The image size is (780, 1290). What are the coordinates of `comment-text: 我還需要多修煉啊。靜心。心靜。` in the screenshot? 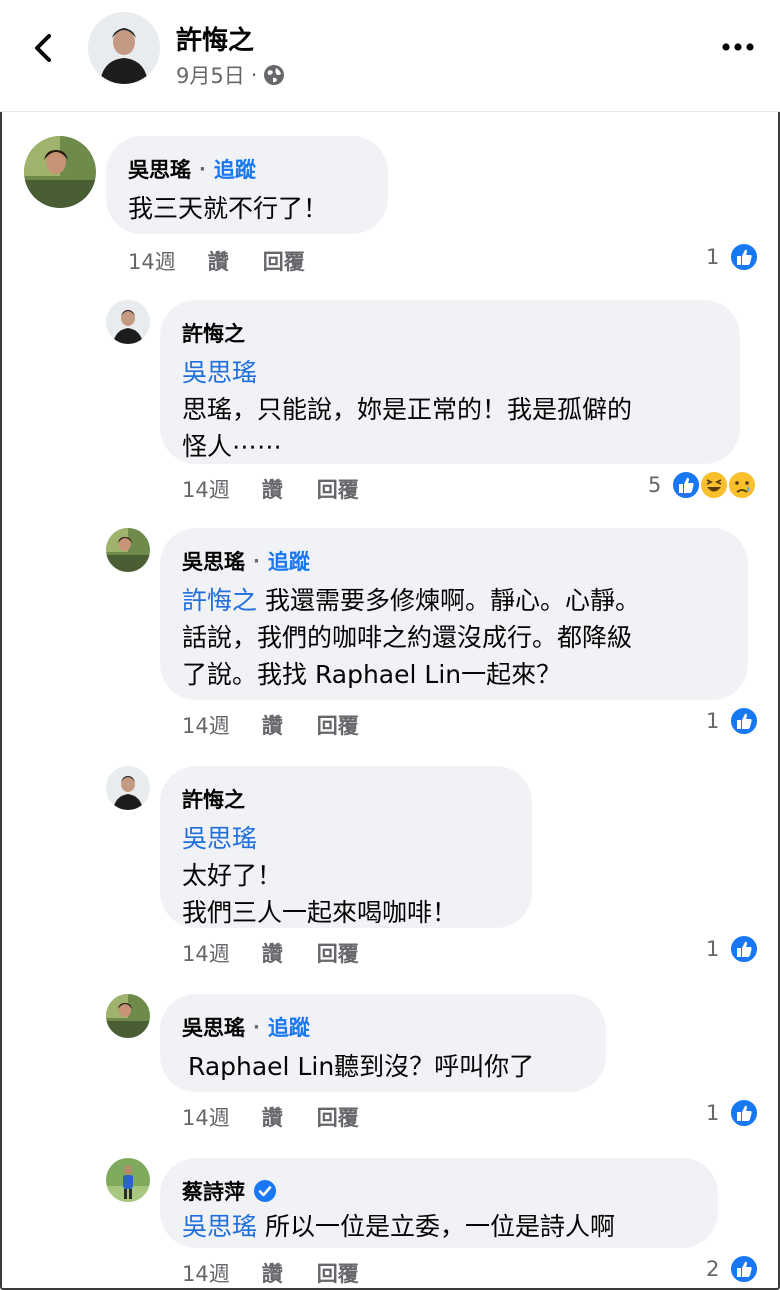 It's located at (448, 600).